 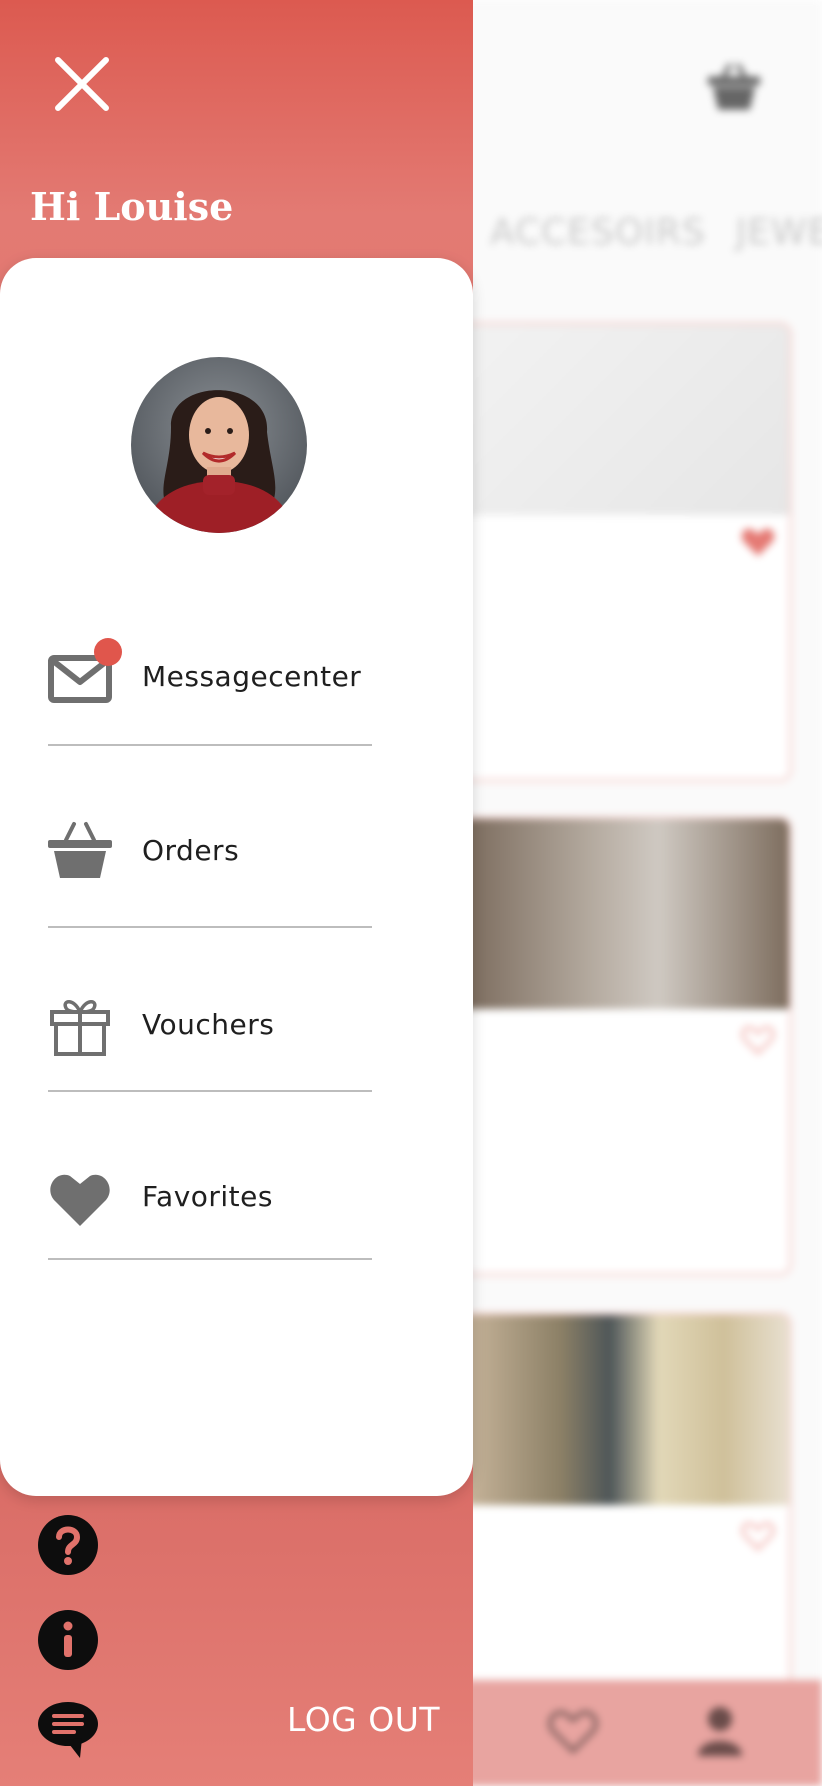 What do you see at coordinates (252, 676) in the screenshot?
I see `menu-label-messagecenter: Messagecenter` at bounding box center [252, 676].